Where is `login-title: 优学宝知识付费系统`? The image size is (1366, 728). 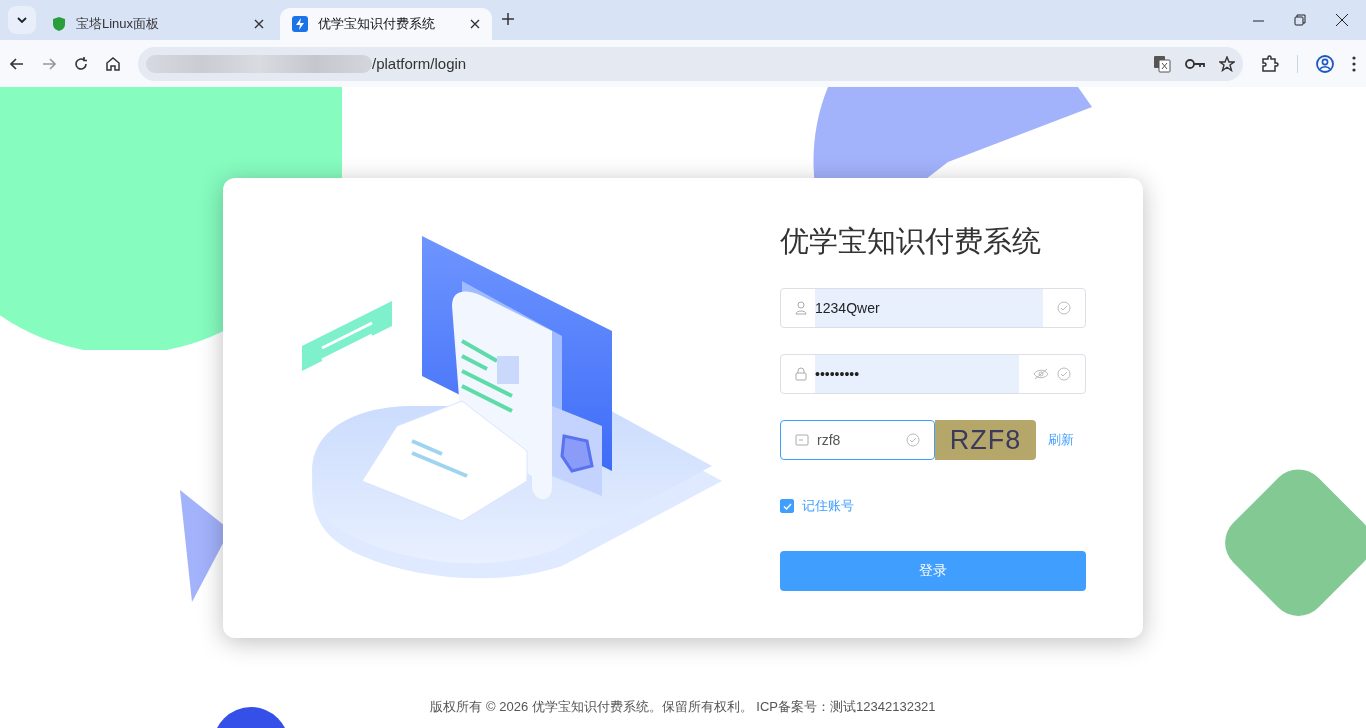
login-title: 优学宝知识付费系统 is located at coordinates (911, 241).